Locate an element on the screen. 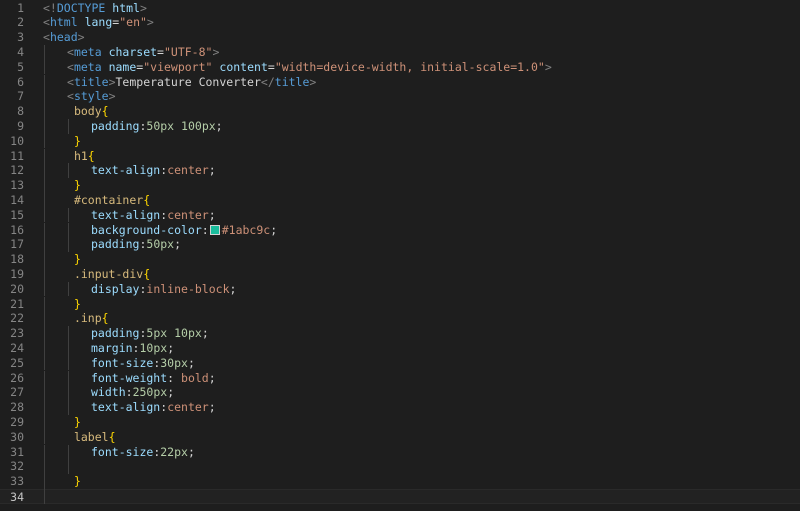 The width and height of the screenshot is (800, 511). code-text: #container{ is located at coordinates (108, 200).